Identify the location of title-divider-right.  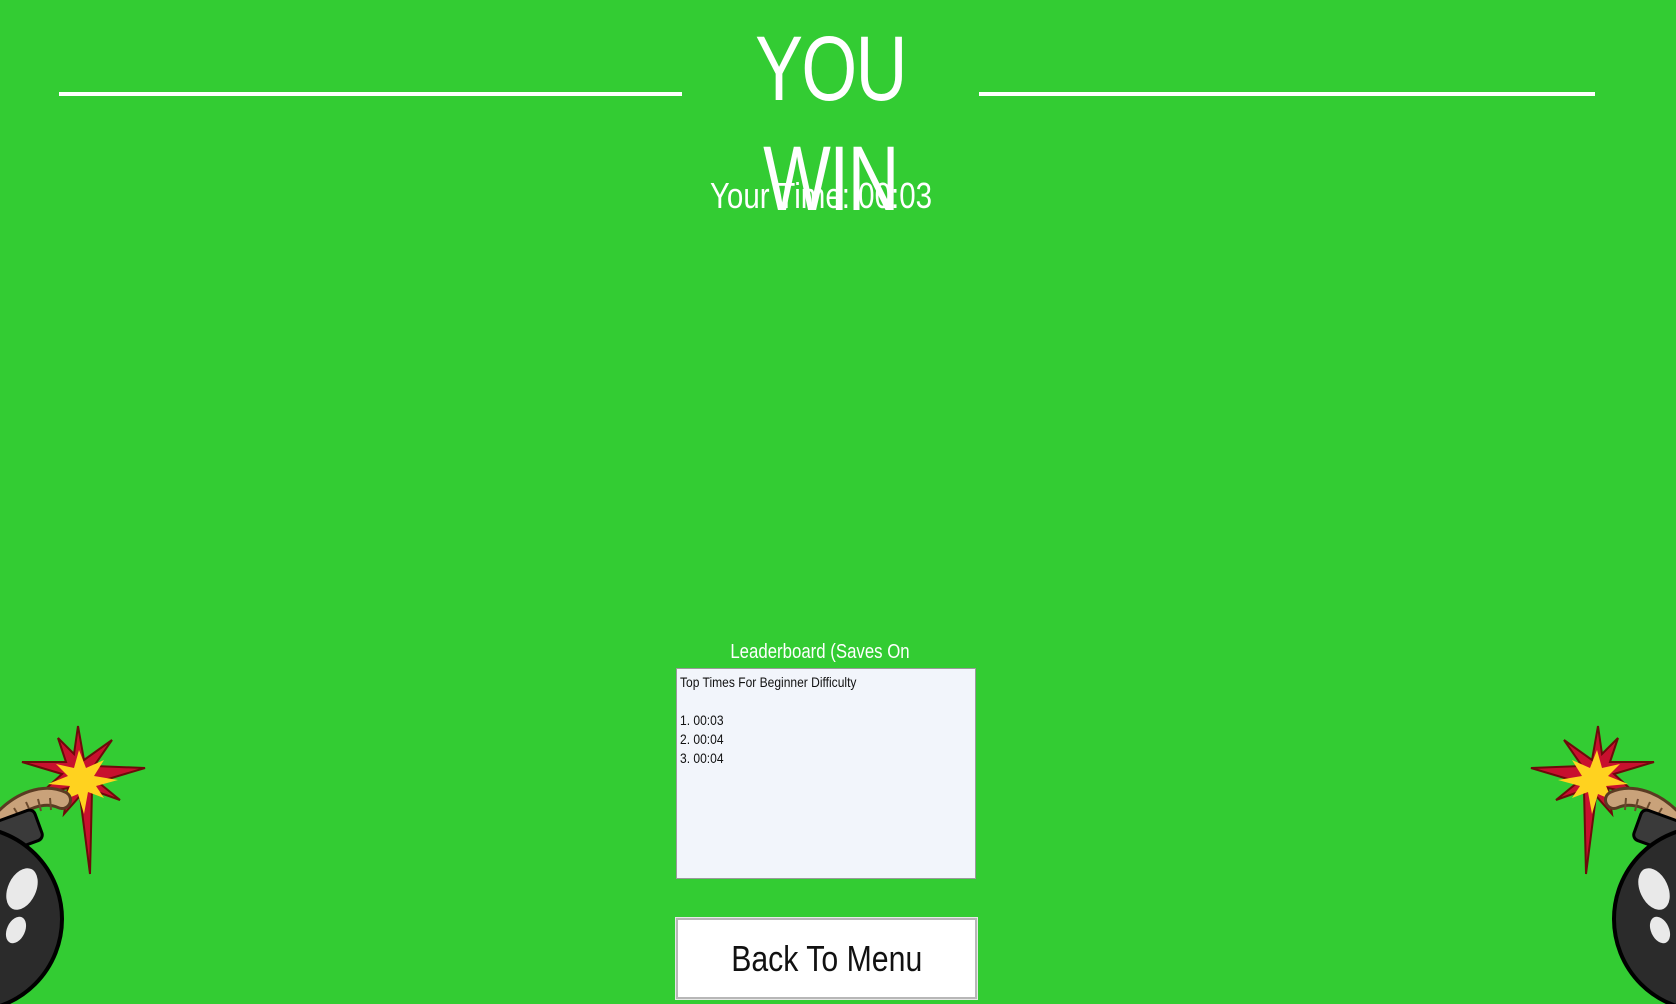
(1287, 94).